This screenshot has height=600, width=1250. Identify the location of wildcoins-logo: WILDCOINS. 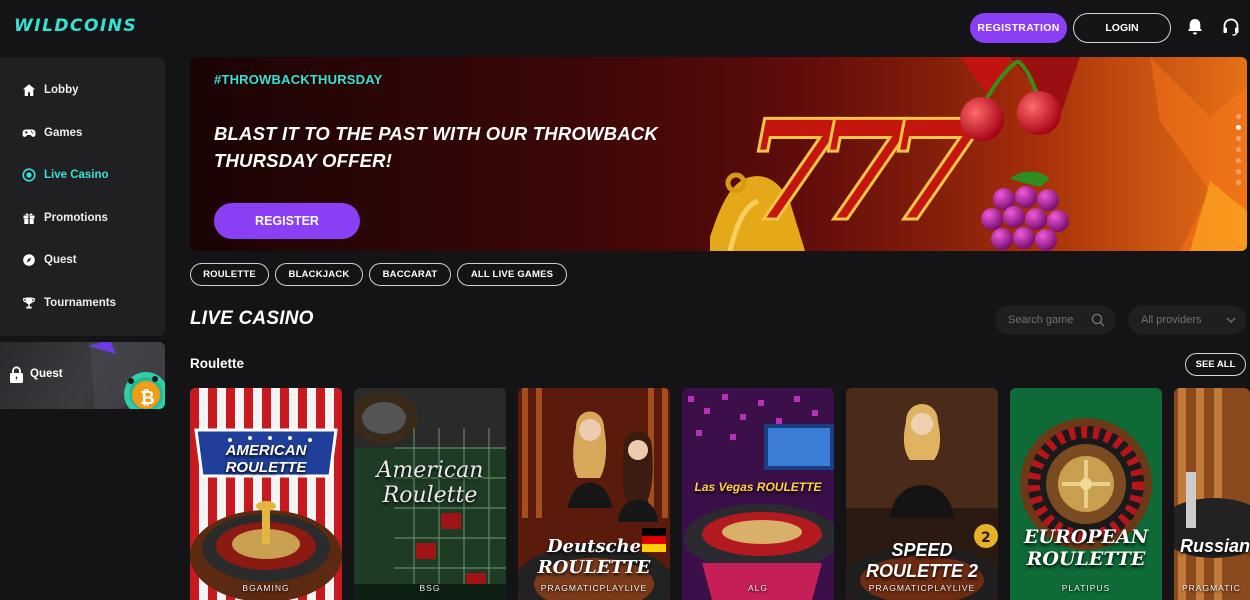
(75, 26).